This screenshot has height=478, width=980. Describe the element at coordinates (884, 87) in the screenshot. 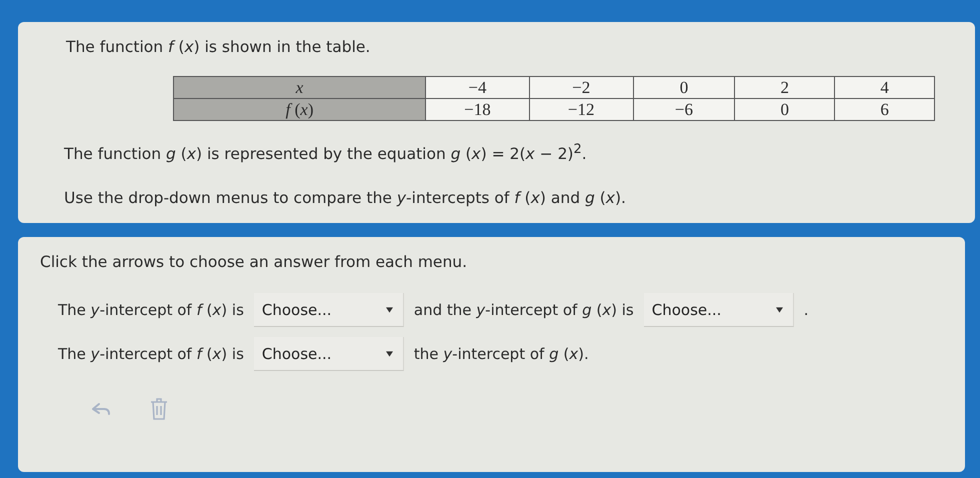

I see `table-cell: 4` at that location.